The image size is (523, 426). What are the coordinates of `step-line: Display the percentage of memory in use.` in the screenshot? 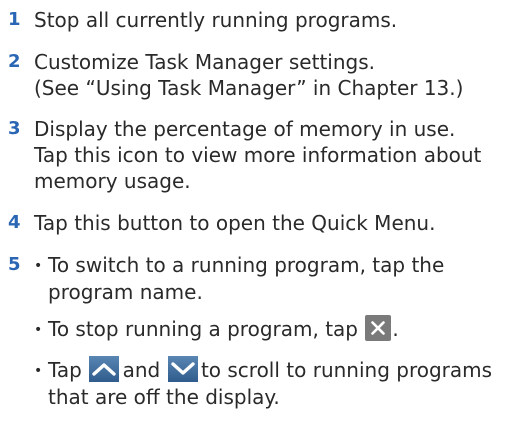 It's located at (245, 129).